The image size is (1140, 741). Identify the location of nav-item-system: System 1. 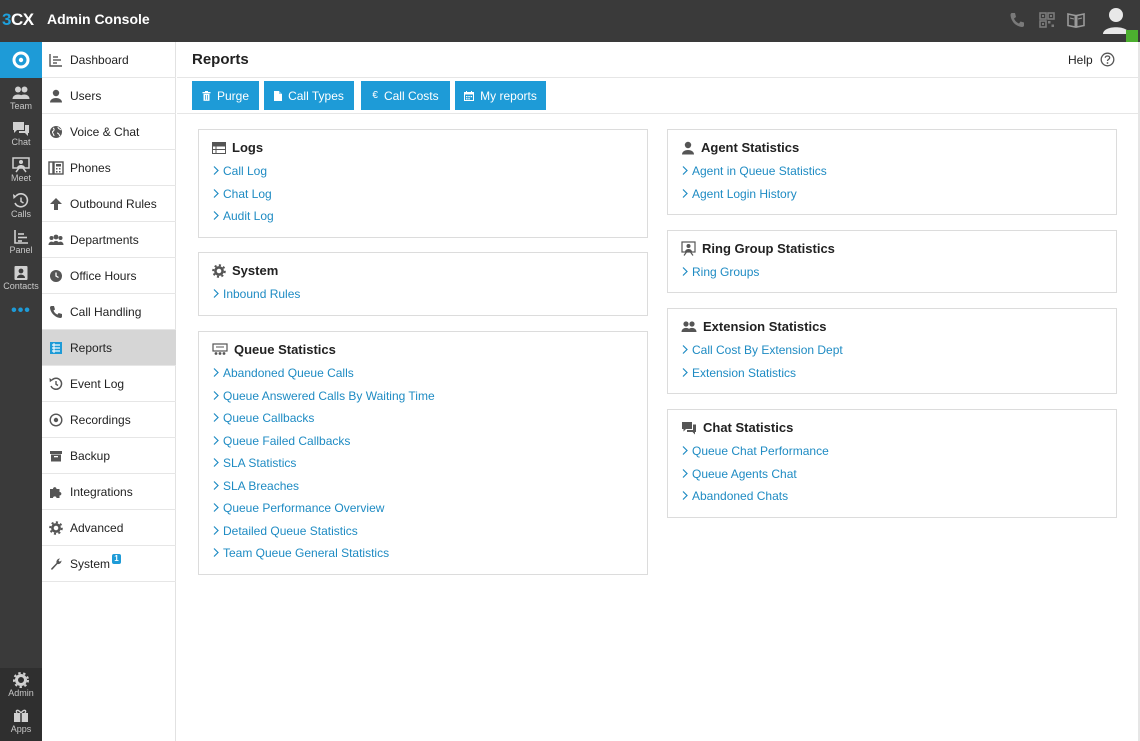
(109, 564).